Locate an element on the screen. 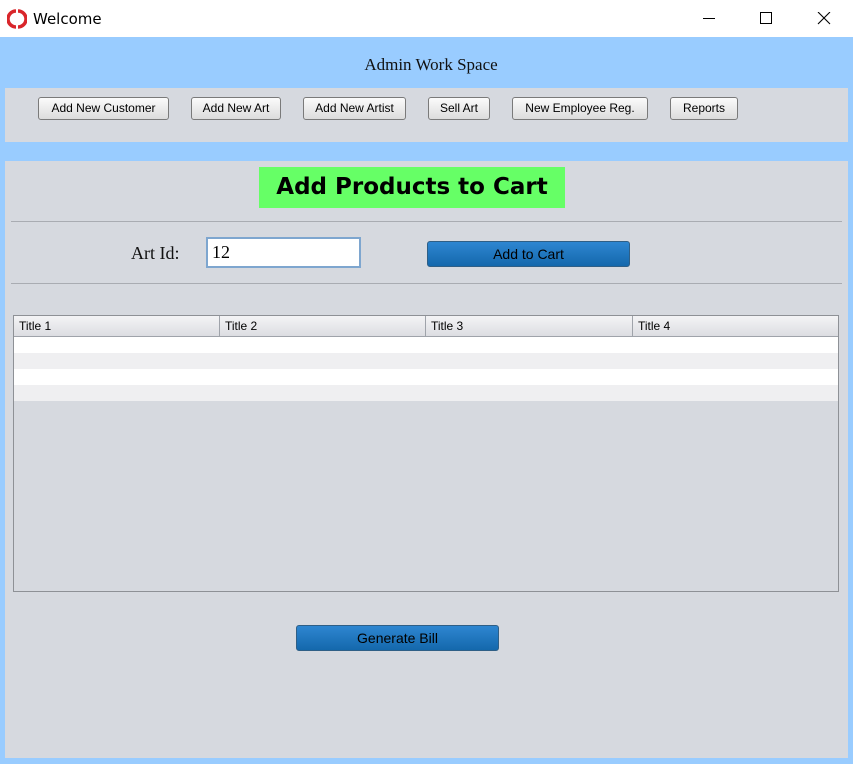 The height and width of the screenshot is (764, 853). minimize-button is located at coordinates (709, 18).